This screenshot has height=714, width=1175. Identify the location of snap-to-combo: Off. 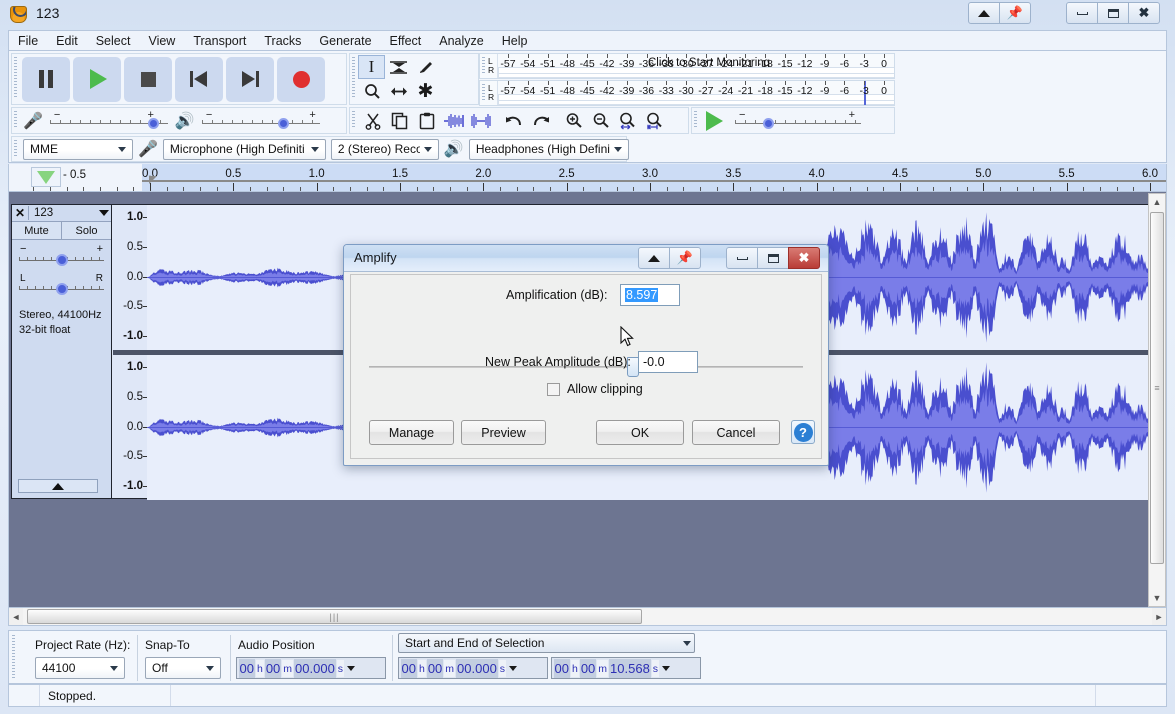
(183, 668).